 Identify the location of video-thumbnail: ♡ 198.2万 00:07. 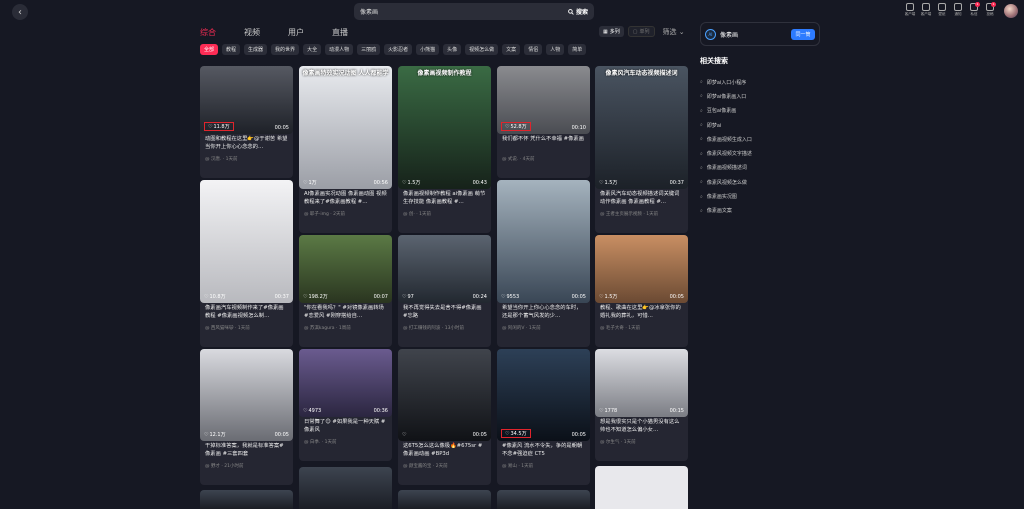
(345, 269).